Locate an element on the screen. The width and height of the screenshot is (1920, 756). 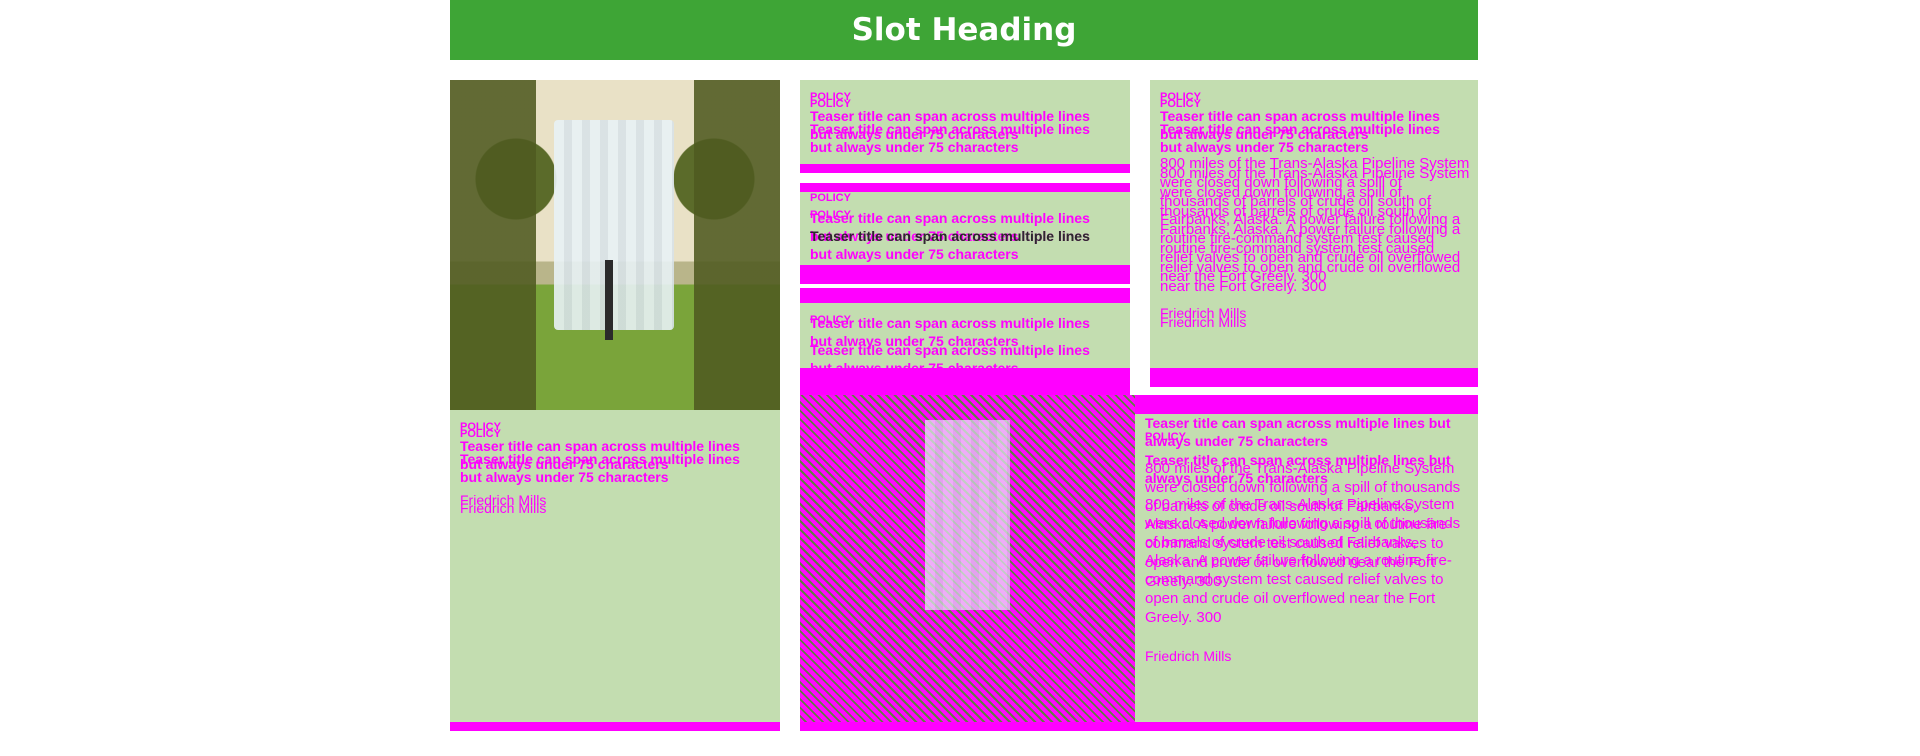
card4-label: POLICY is located at coordinates (830, 198).